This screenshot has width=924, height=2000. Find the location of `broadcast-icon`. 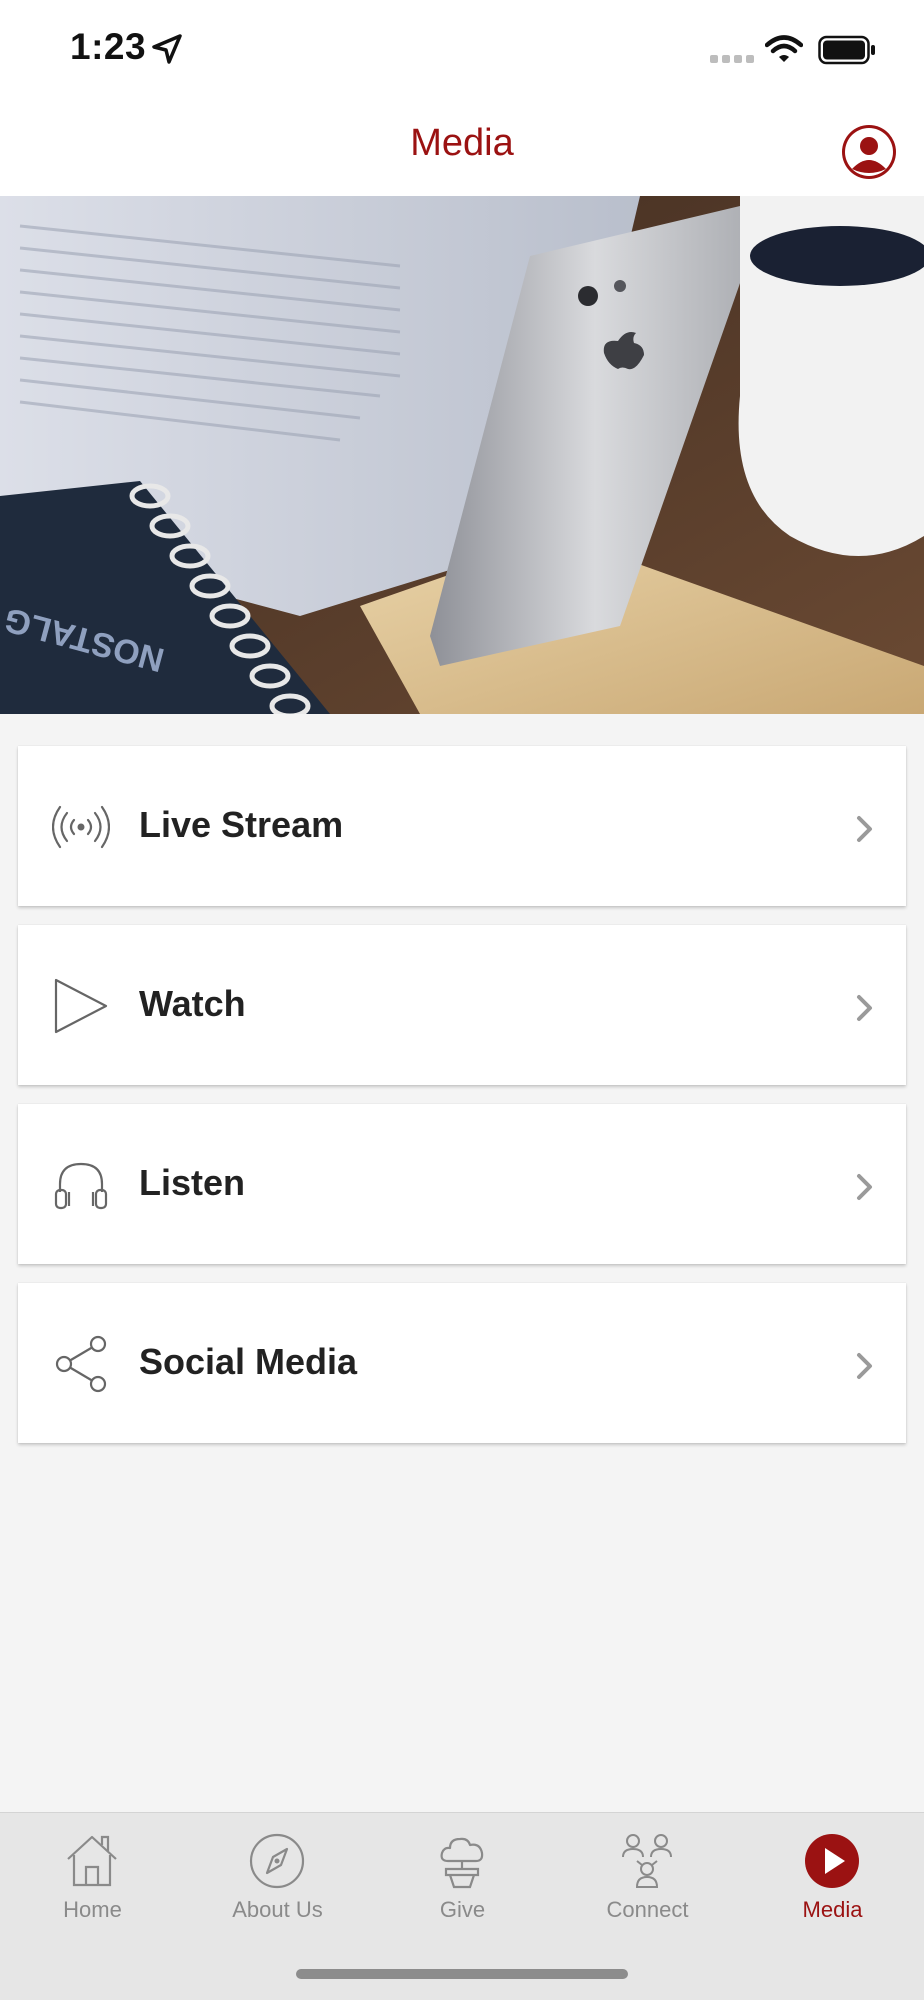

broadcast-icon is located at coordinates (81, 827).